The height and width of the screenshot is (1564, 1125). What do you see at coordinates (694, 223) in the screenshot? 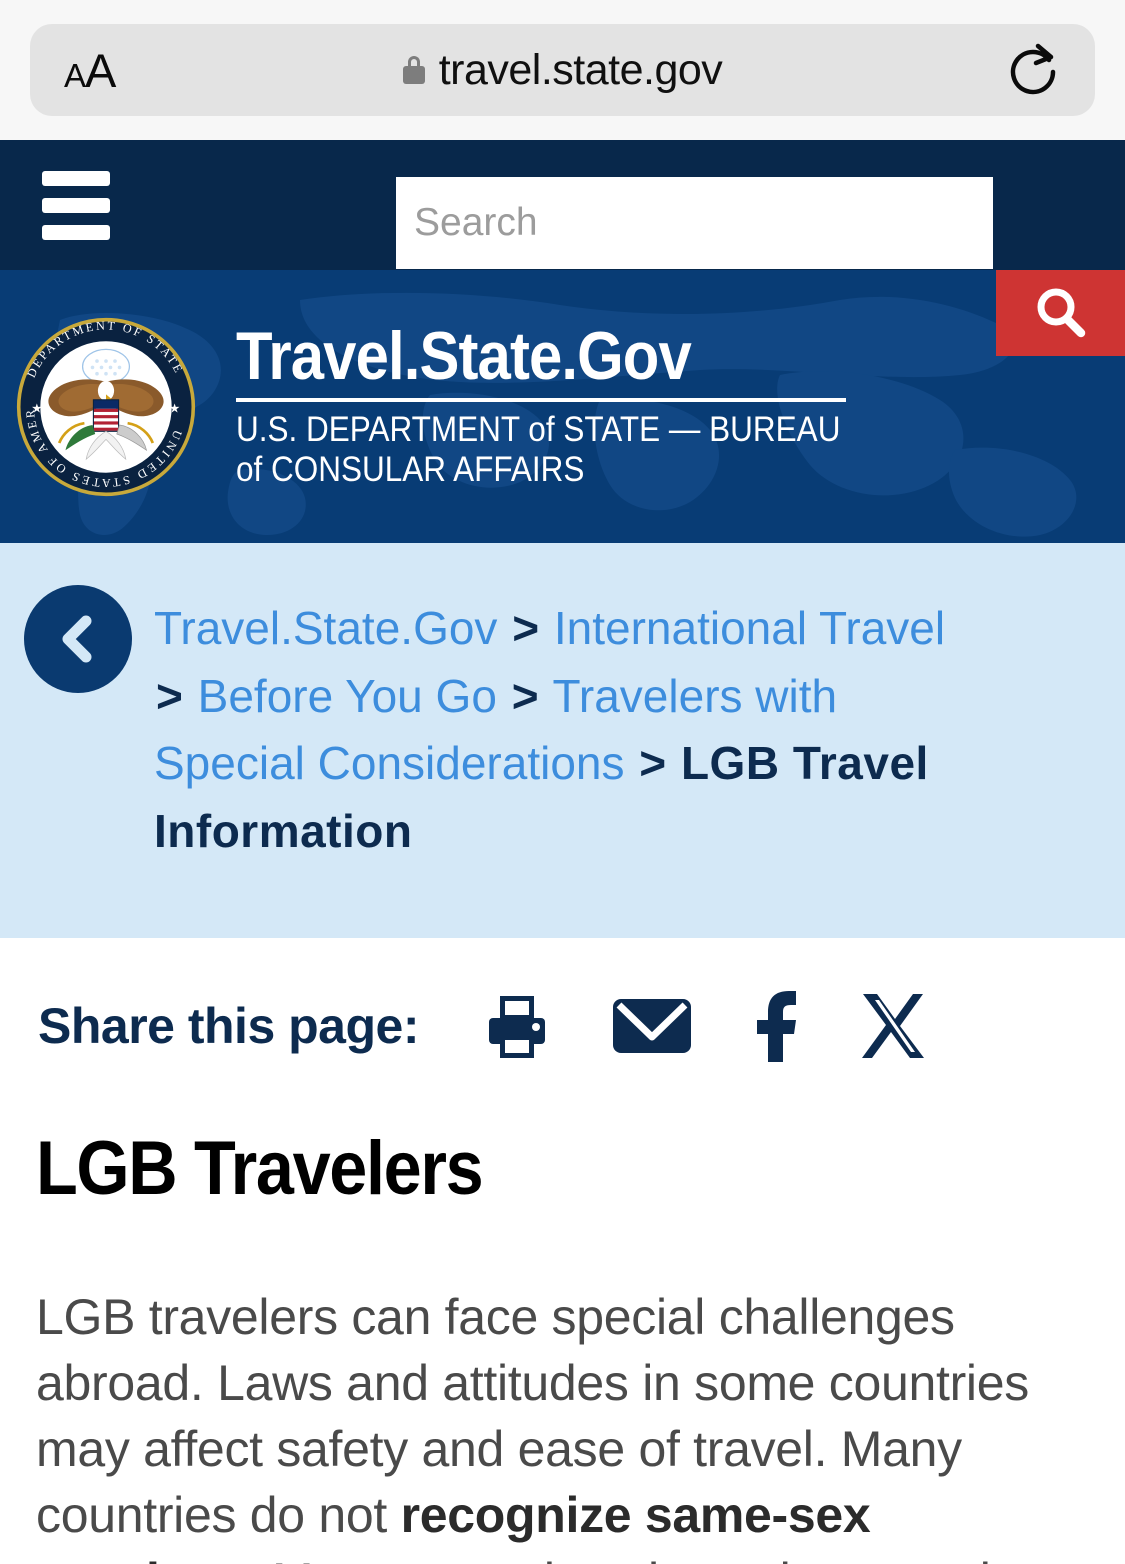
I see `search-input` at bounding box center [694, 223].